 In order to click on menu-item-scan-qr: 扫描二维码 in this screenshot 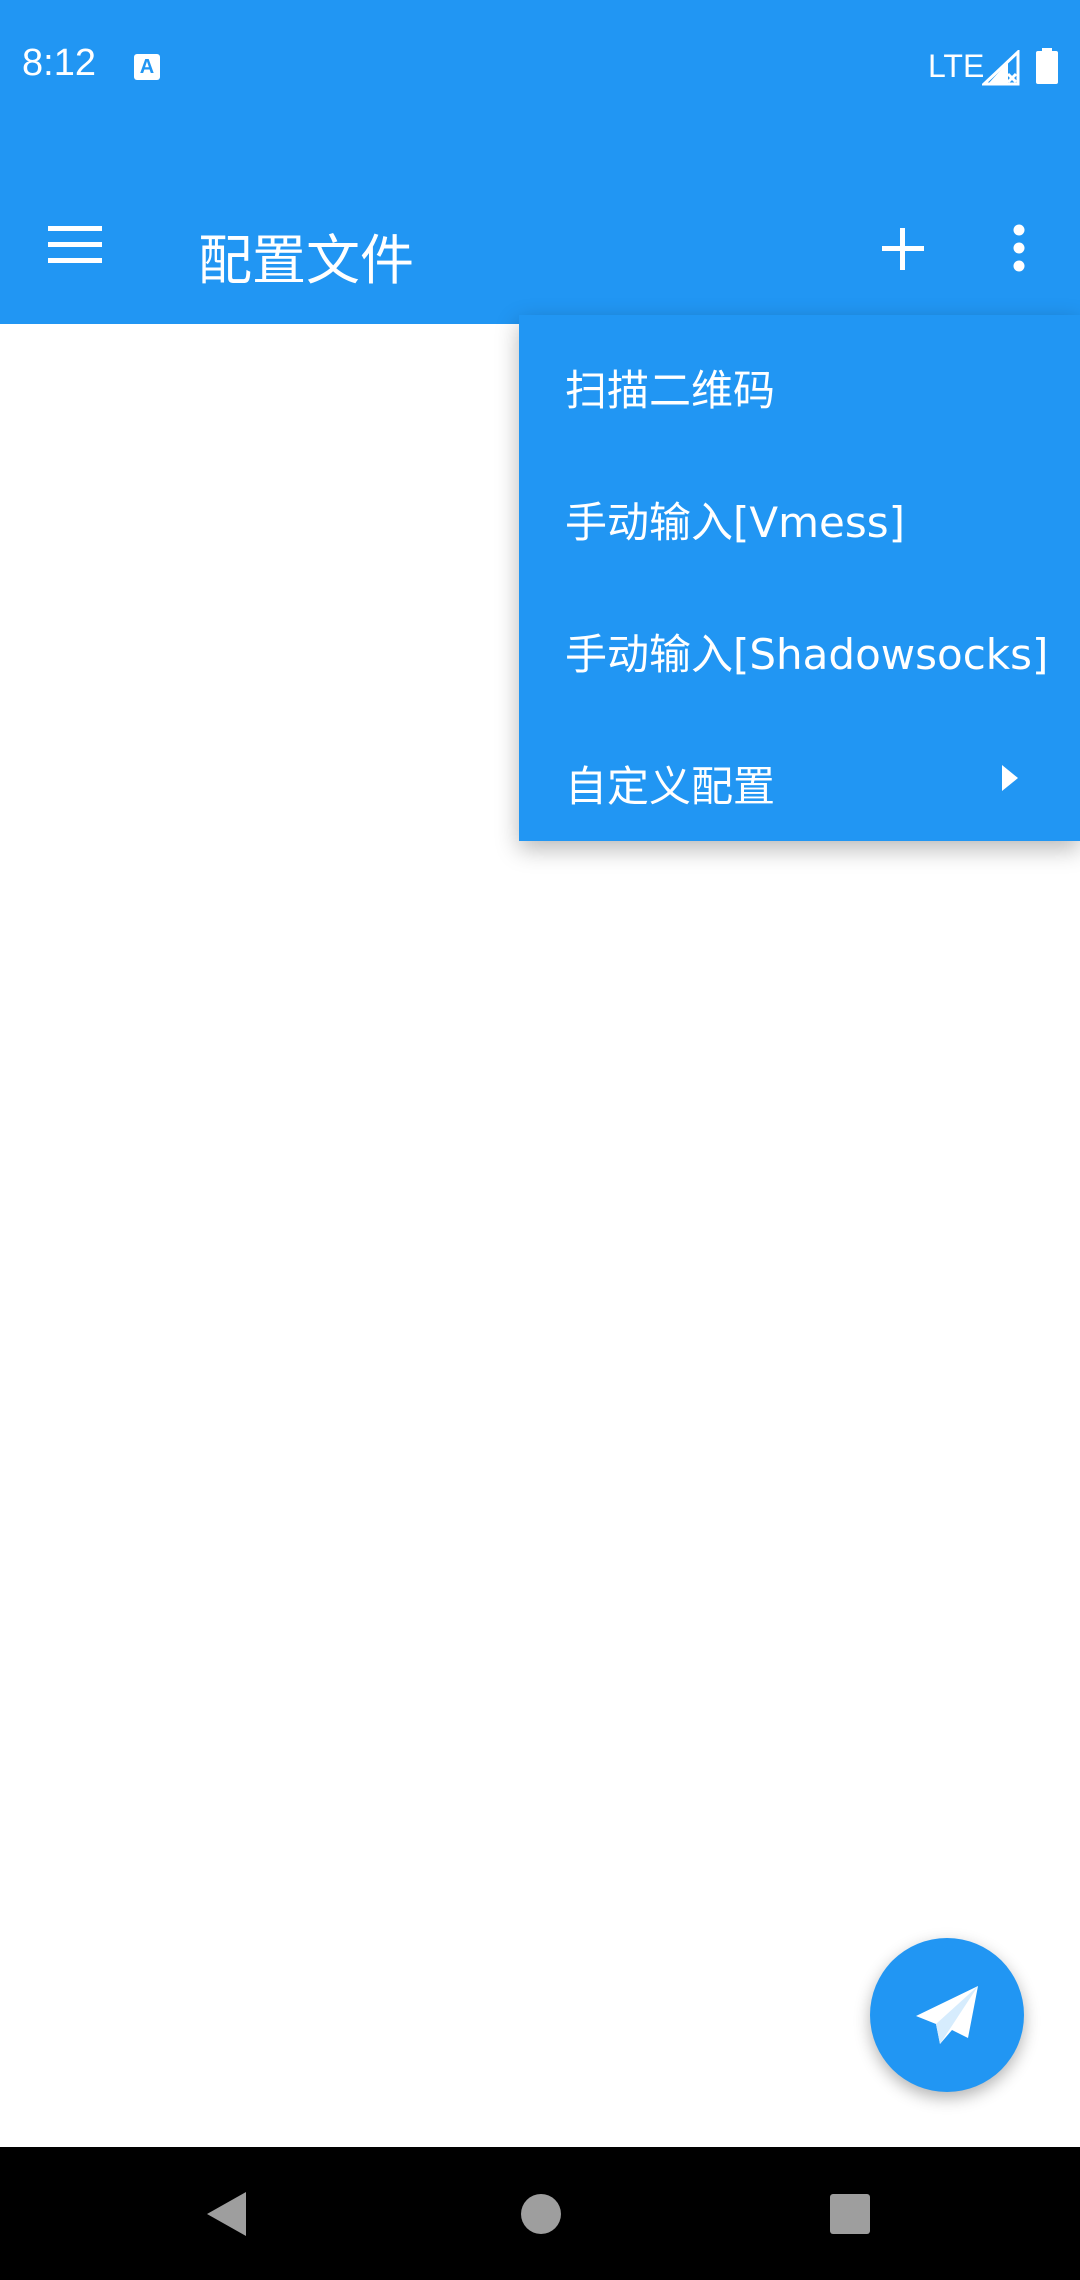, I will do `click(799, 380)`.